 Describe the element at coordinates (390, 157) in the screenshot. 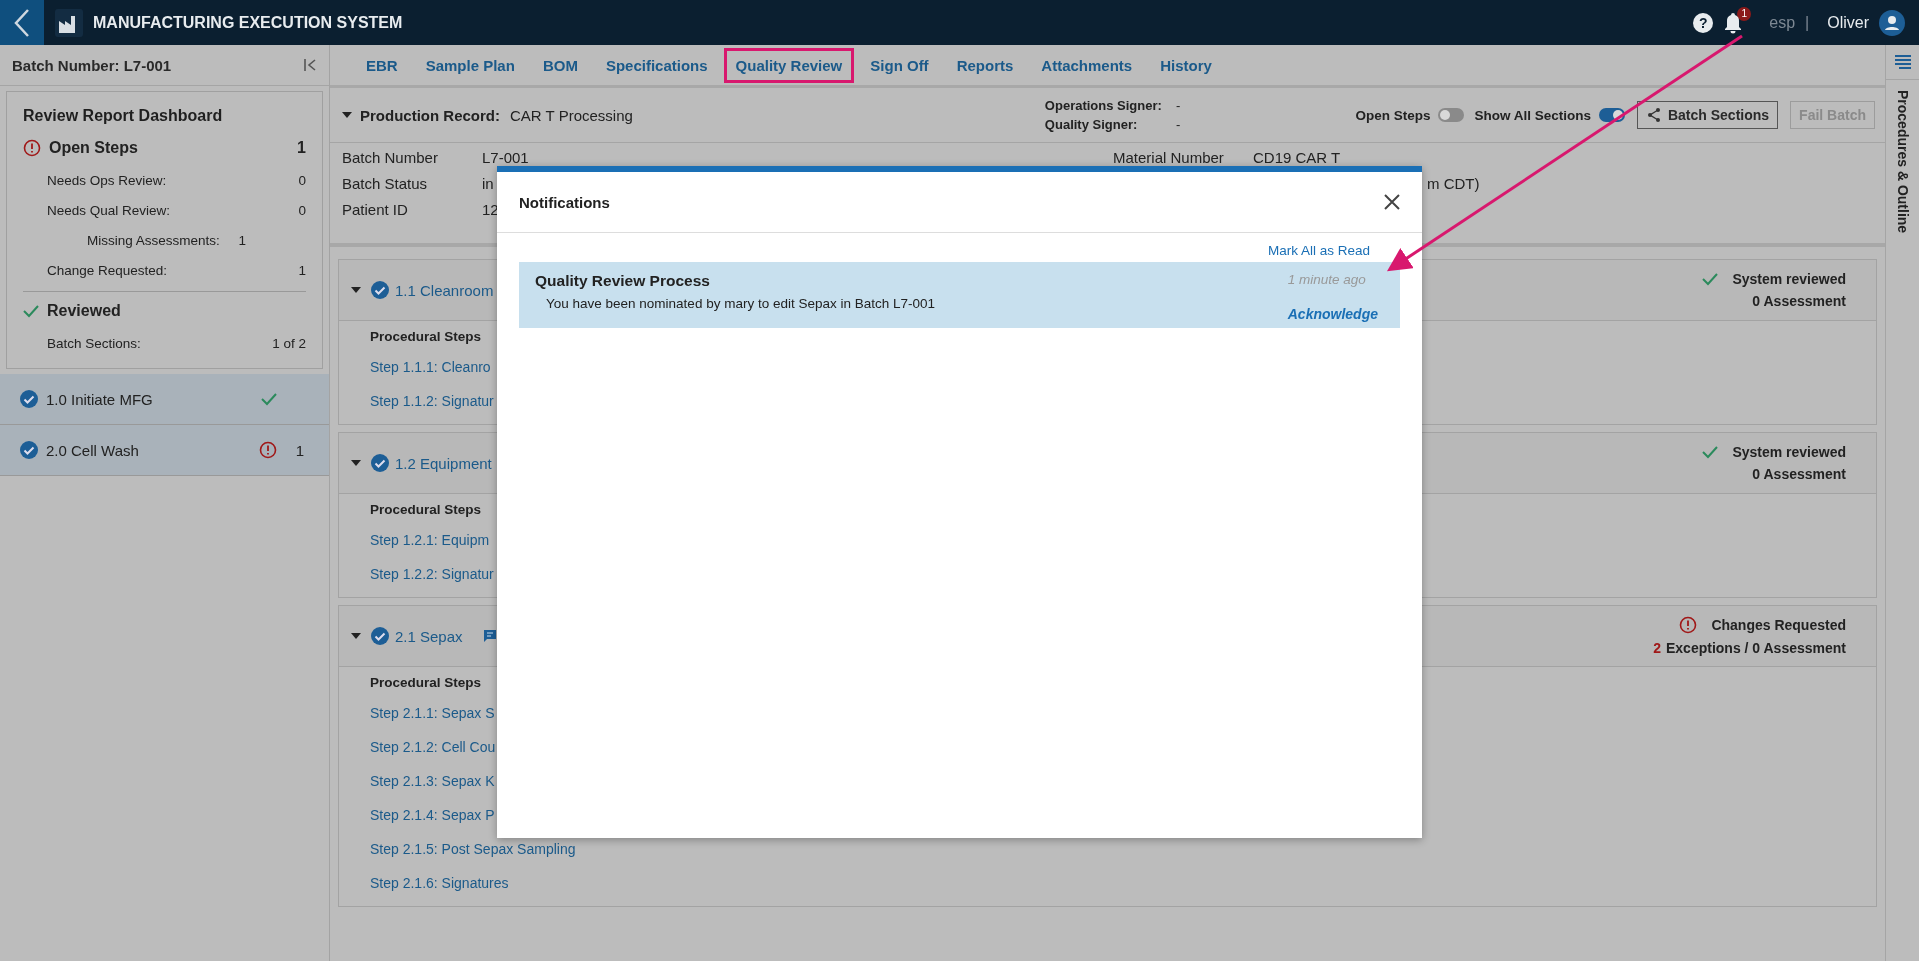

I see `info-label: Batch Number` at that location.